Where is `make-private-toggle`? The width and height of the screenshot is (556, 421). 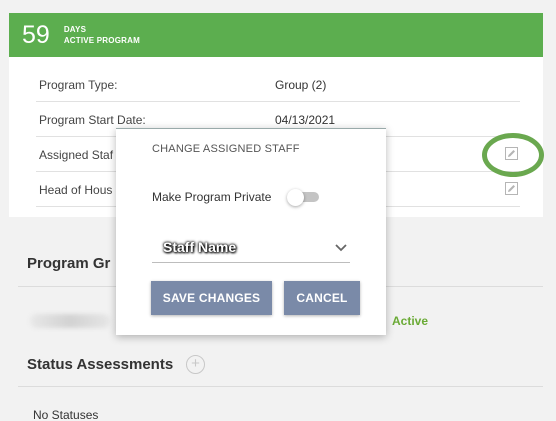
make-private-toggle is located at coordinates (304, 197).